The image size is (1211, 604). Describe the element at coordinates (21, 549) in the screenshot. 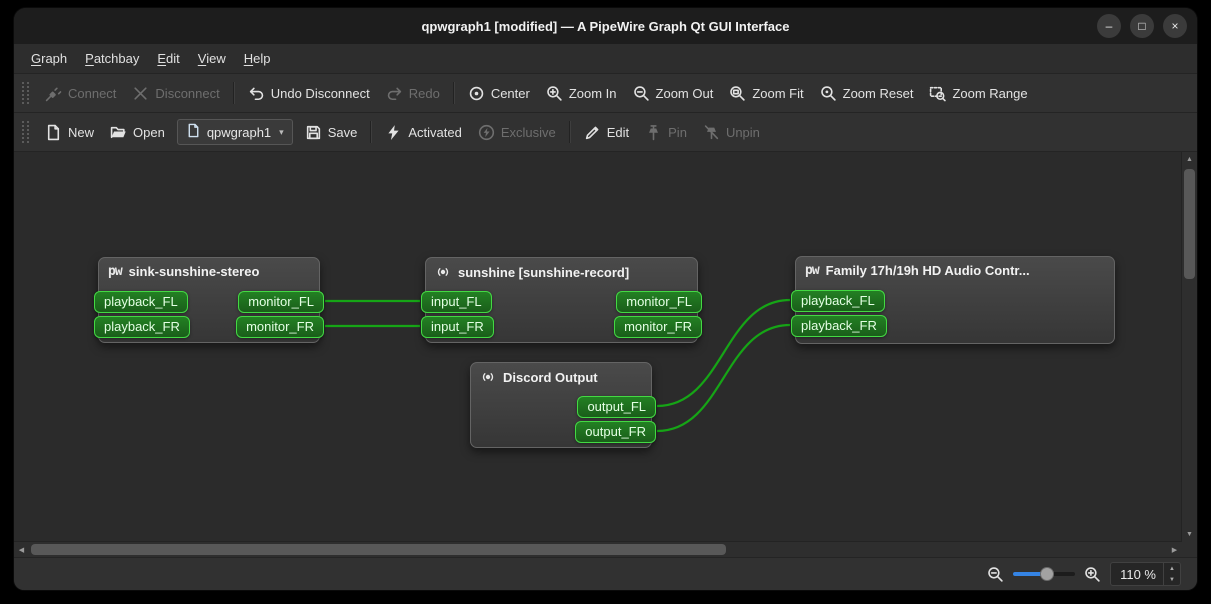

I see `scroll-left-arrow-icon: ◀` at that location.